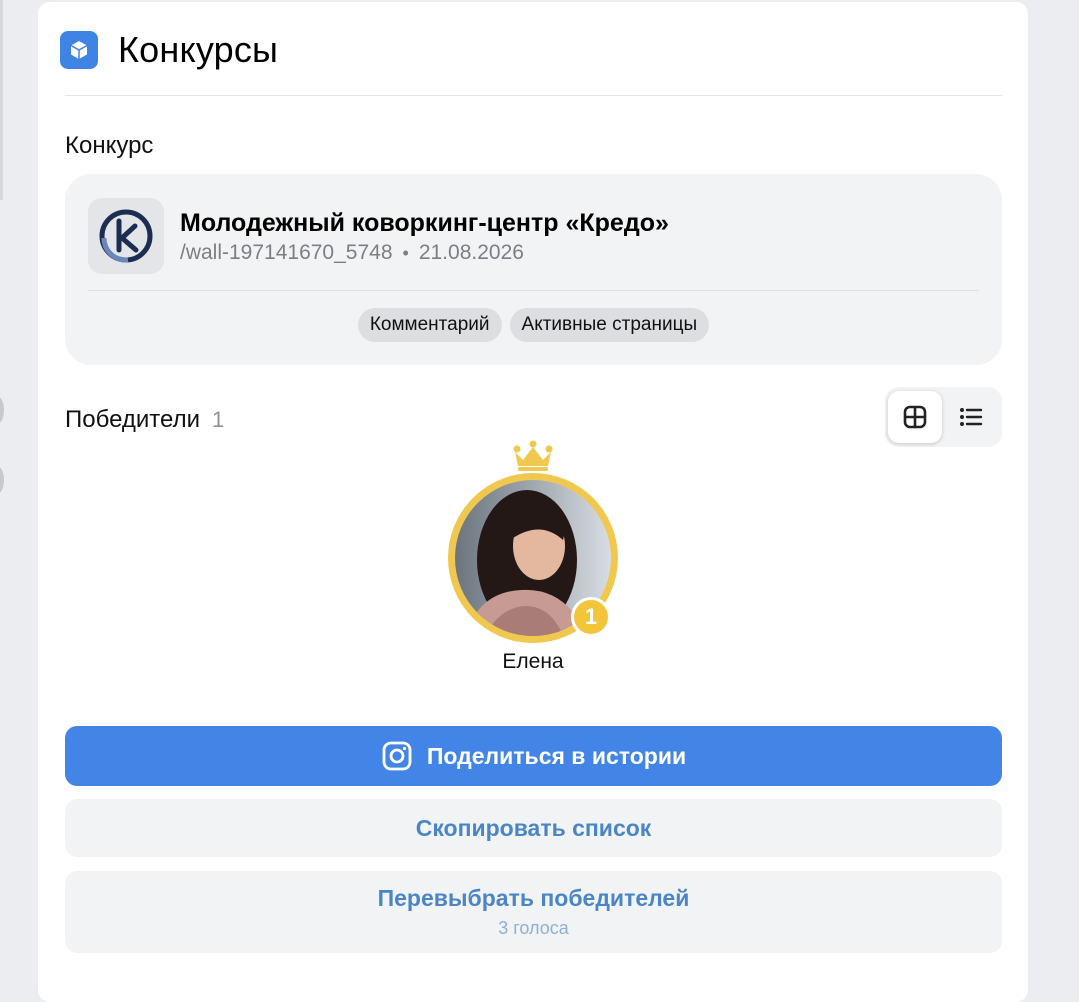 This screenshot has width=1079, height=1002. What do you see at coordinates (533, 662) in the screenshot?
I see `winner-name: Елена` at bounding box center [533, 662].